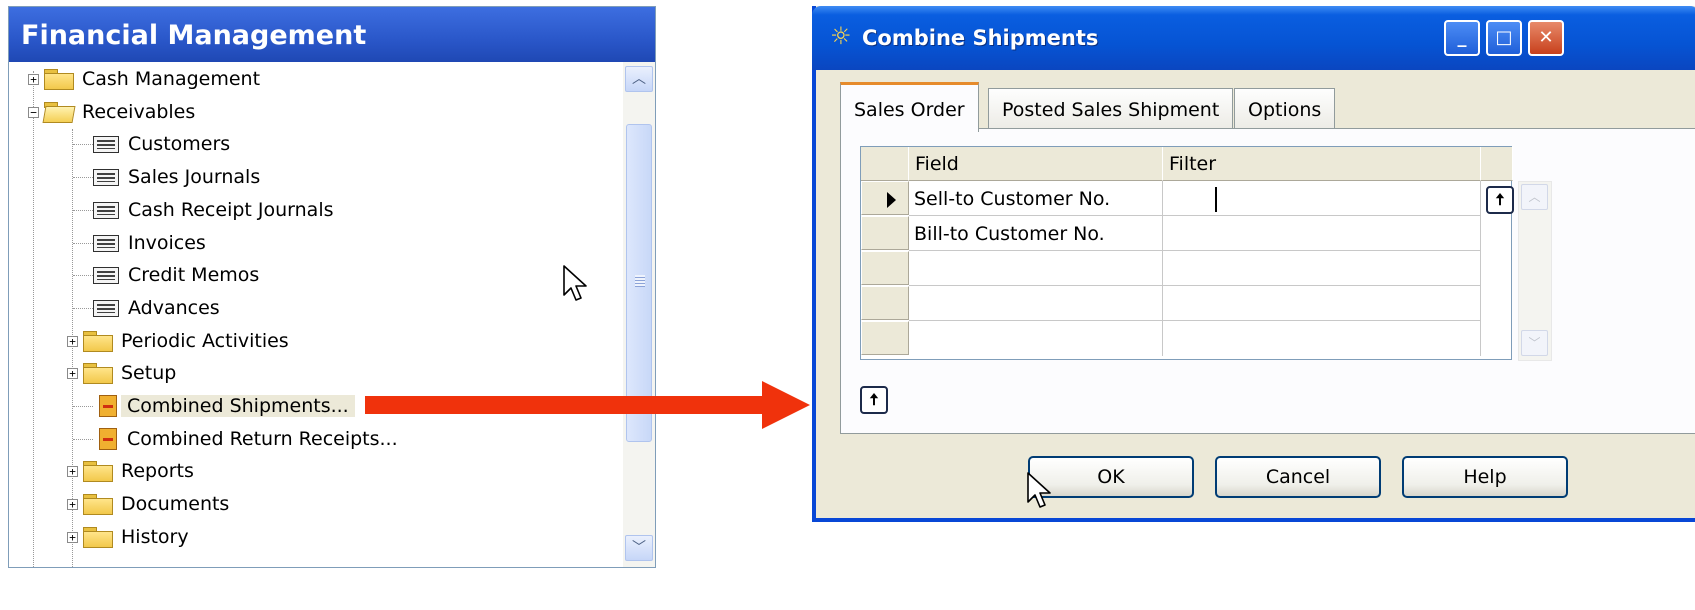  I want to click on tree-item-label: Cash Receipt Journals, so click(231, 210).